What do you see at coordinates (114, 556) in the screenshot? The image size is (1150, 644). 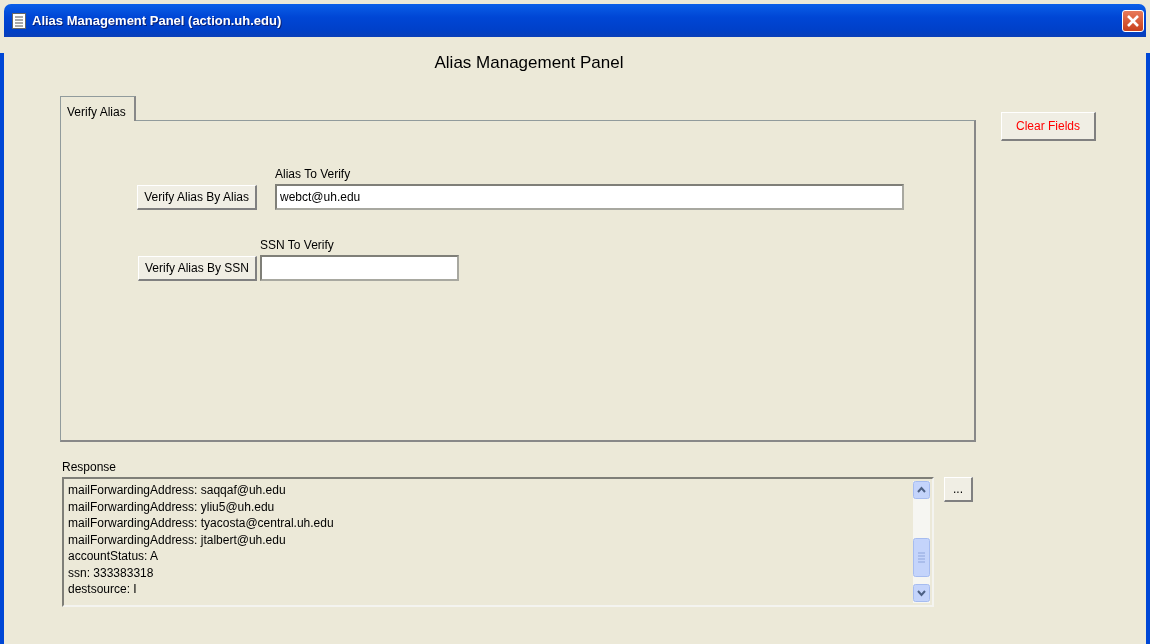 I see `response-line: accountStatus: A` at bounding box center [114, 556].